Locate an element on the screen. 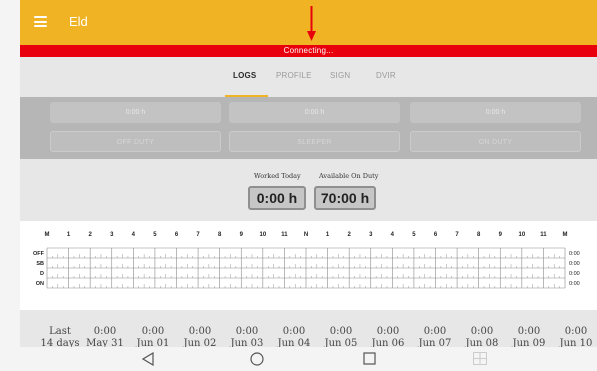 This screenshot has width=597, height=371. history-day: 0:00 Jun 10 is located at coordinates (576, 336).